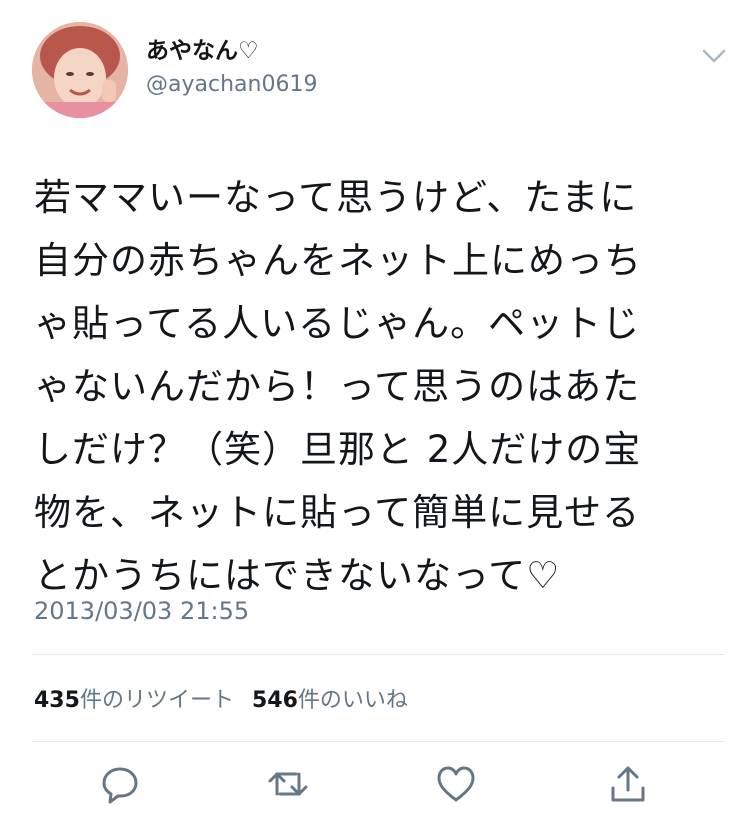  I want to click on display-name: あやなん♡, so click(231, 51).